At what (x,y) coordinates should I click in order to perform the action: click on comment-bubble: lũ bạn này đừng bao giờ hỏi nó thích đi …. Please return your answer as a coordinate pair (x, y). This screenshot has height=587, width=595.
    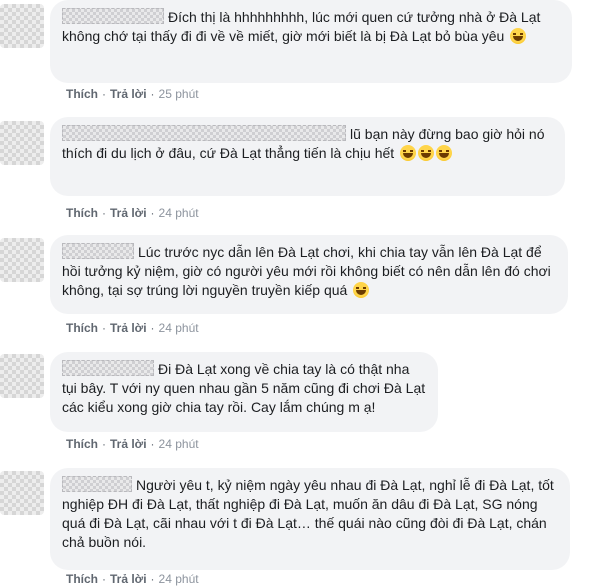
    Looking at the image, I should click on (307, 156).